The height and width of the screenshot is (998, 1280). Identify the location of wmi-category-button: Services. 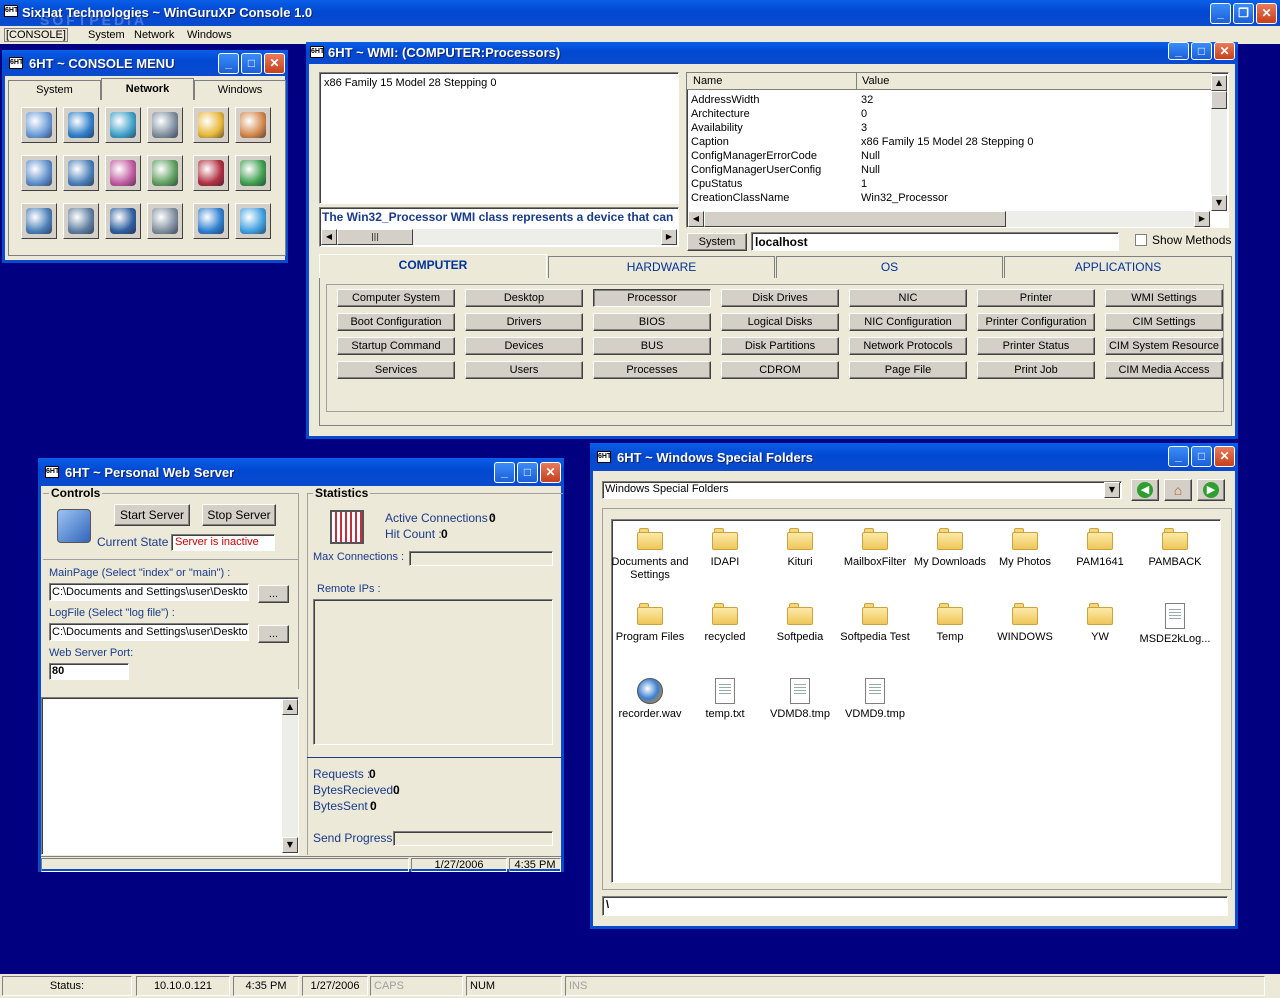
(396, 370).